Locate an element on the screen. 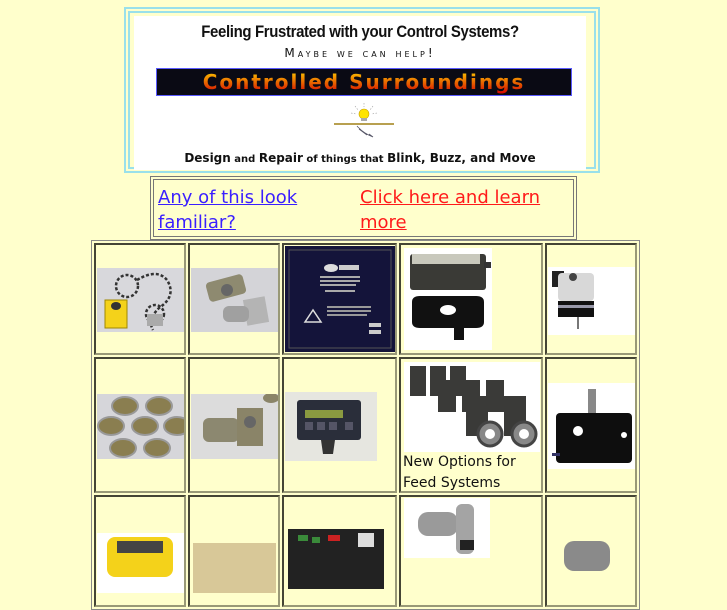  product-photo-metal-coupling is located at coordinates (591, 567).